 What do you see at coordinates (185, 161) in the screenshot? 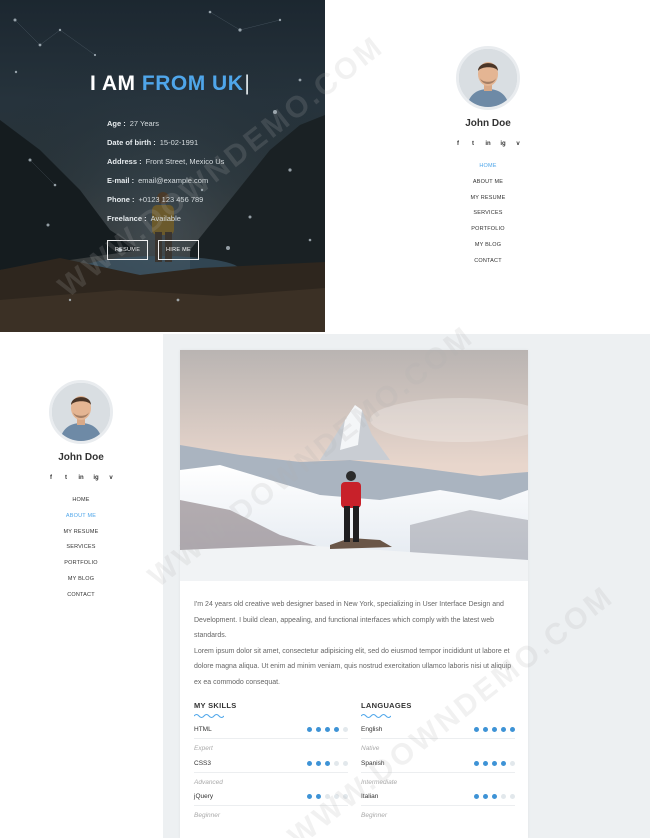
I see `info-value: Front Street, Mexico Us` at bounding box center [185, 161].